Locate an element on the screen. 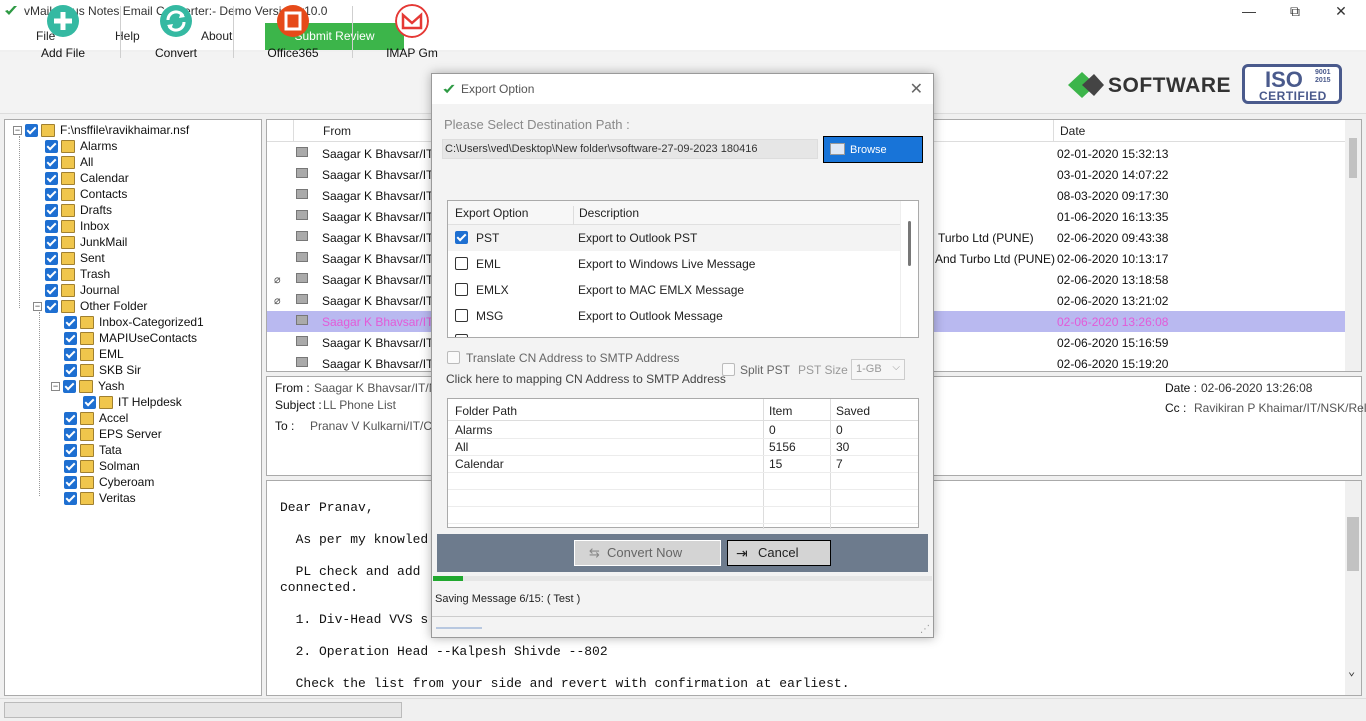 Image resolution: width=1366 pixels, height=721 pixels. tree-folder-item: JunkMail is located at coordinates (86, 242).